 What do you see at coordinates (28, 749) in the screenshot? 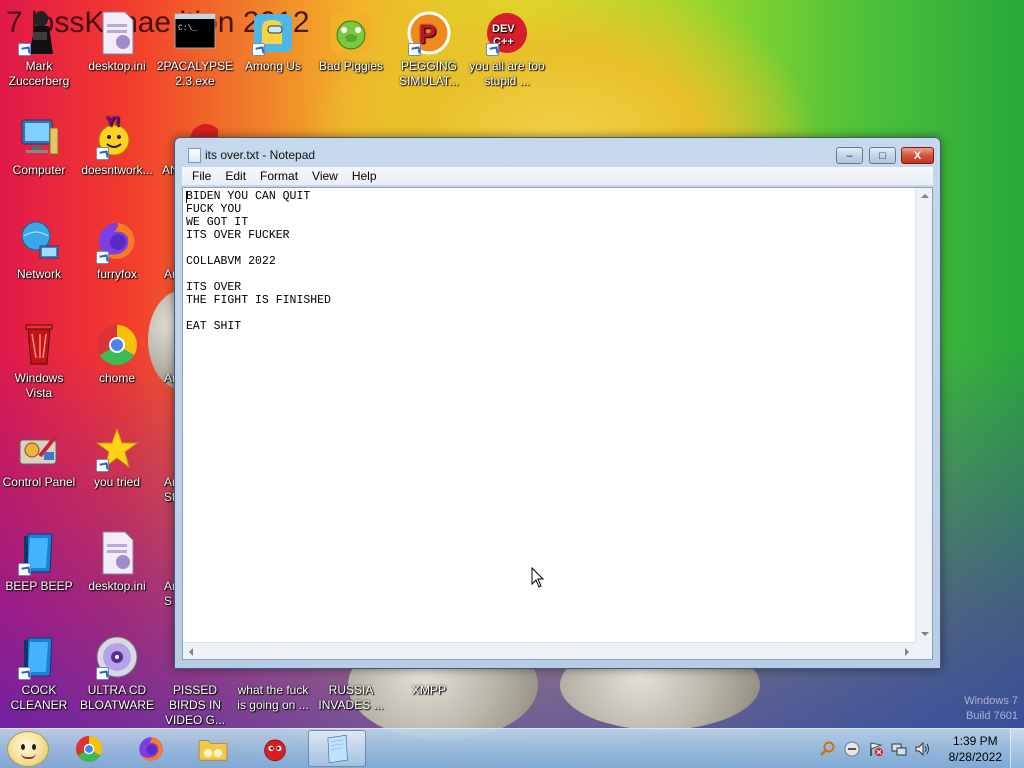
I see `start-button` at bounding box center [28, 749].